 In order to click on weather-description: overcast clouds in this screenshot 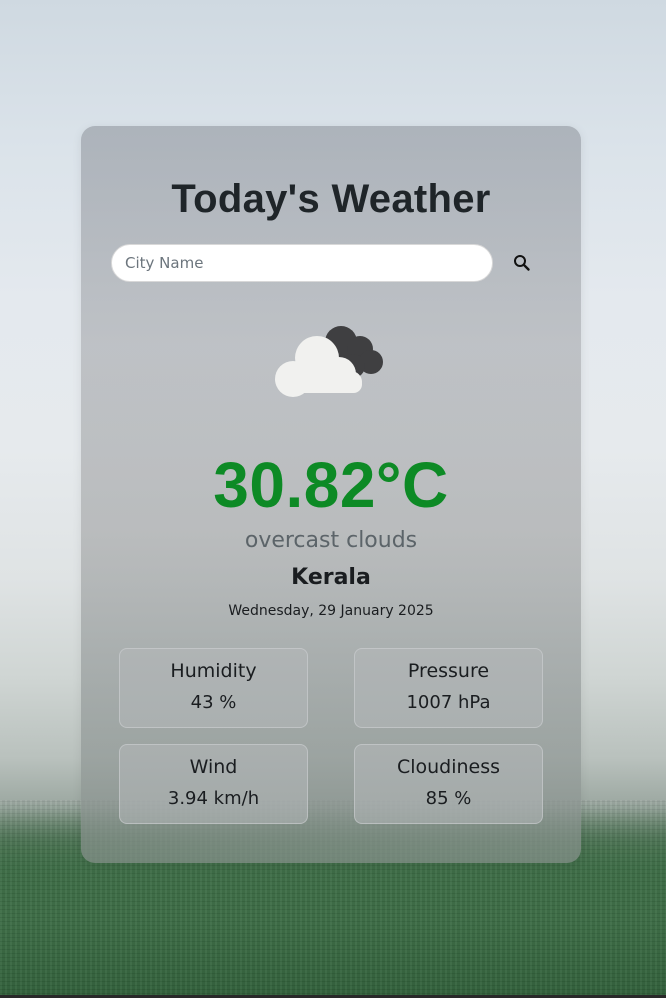, I will do `click(331, 540)`.